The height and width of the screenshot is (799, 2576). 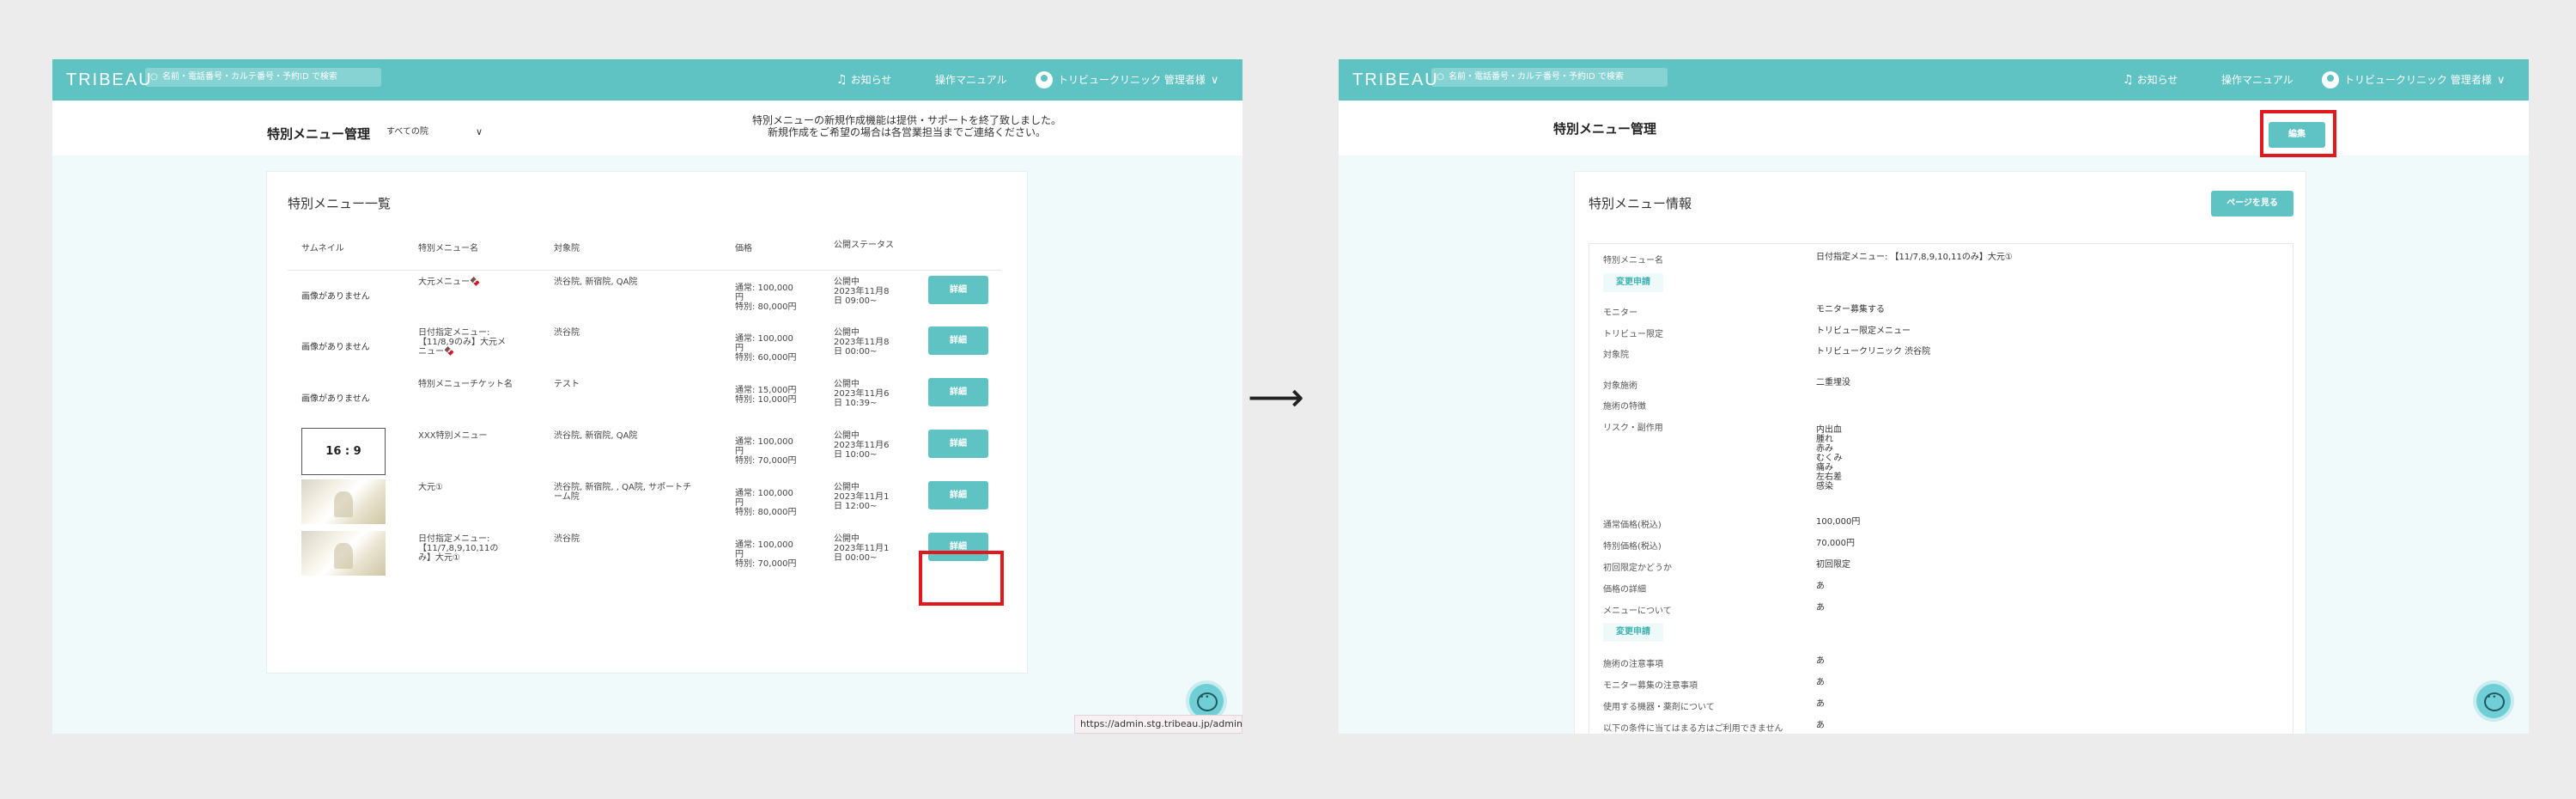 What do you see at coordinates (862, 445) in the screenshot?
I see `status-cell: 公開中 2023年11月6 日 10:00~` at bounding box center [862, 445].